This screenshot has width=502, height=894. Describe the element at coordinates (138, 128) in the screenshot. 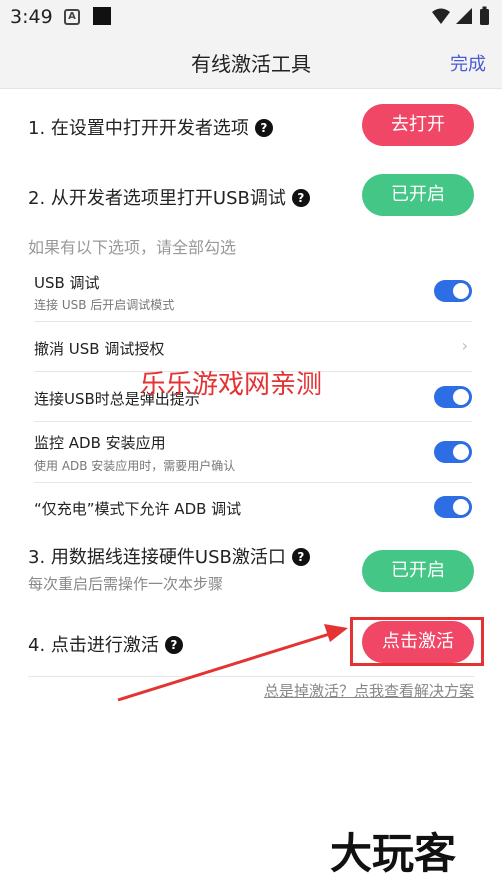

I see `step-1-label: 1. 在设置中打开开发者选项` at that location.